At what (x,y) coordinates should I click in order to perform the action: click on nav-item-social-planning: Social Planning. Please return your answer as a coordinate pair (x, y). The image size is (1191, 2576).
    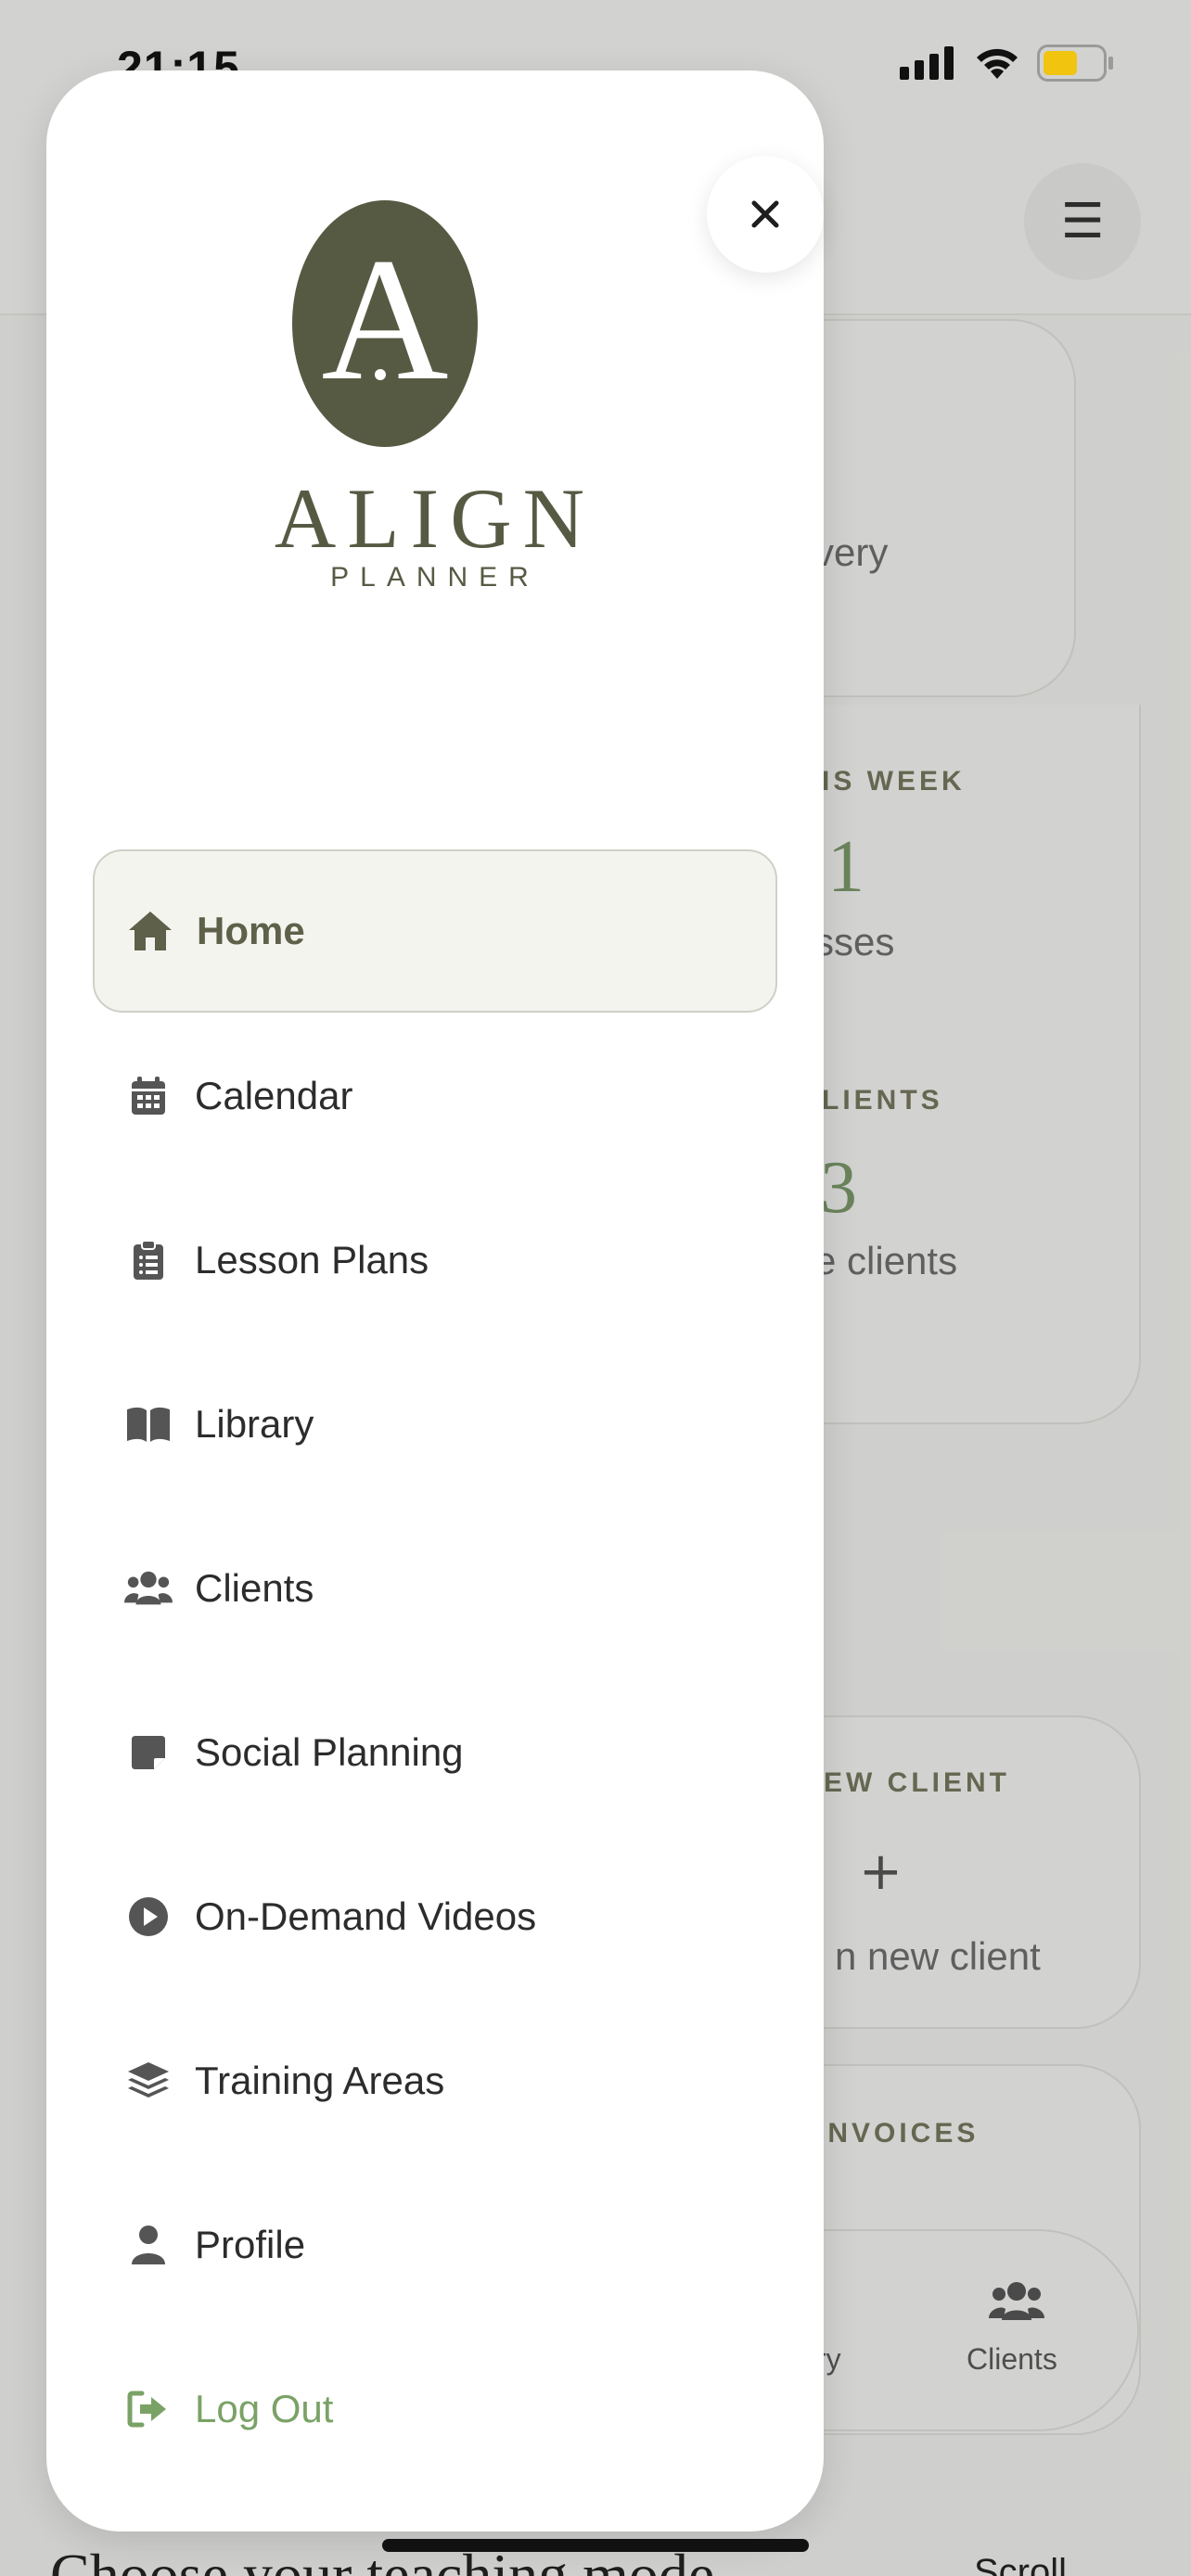
    Looking at the image, I should click on (435, 1753).